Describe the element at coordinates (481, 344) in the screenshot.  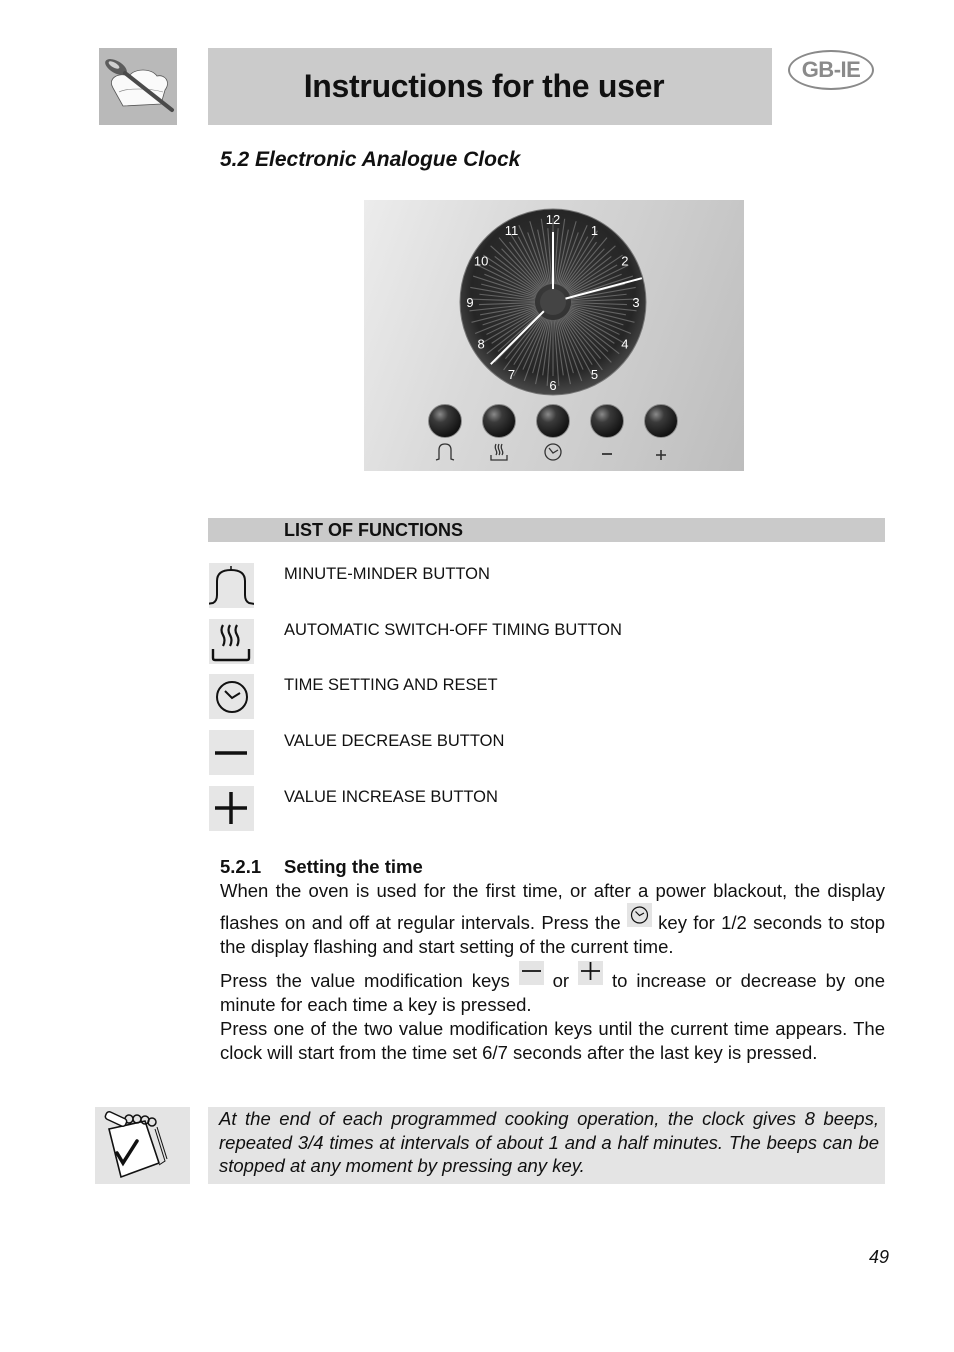
I see `dial-number: 8` at that location.